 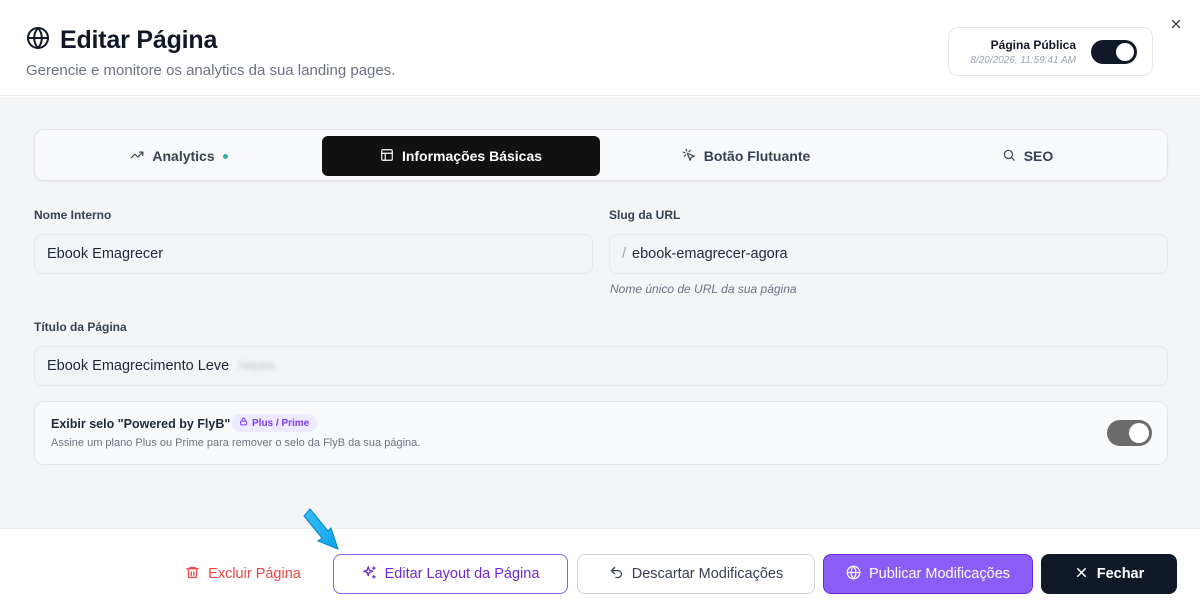 What do you see at coordinates (80, 327) in the screenshot?
I see `page-title-label: Título da Página` at bounding box center [80, 327].